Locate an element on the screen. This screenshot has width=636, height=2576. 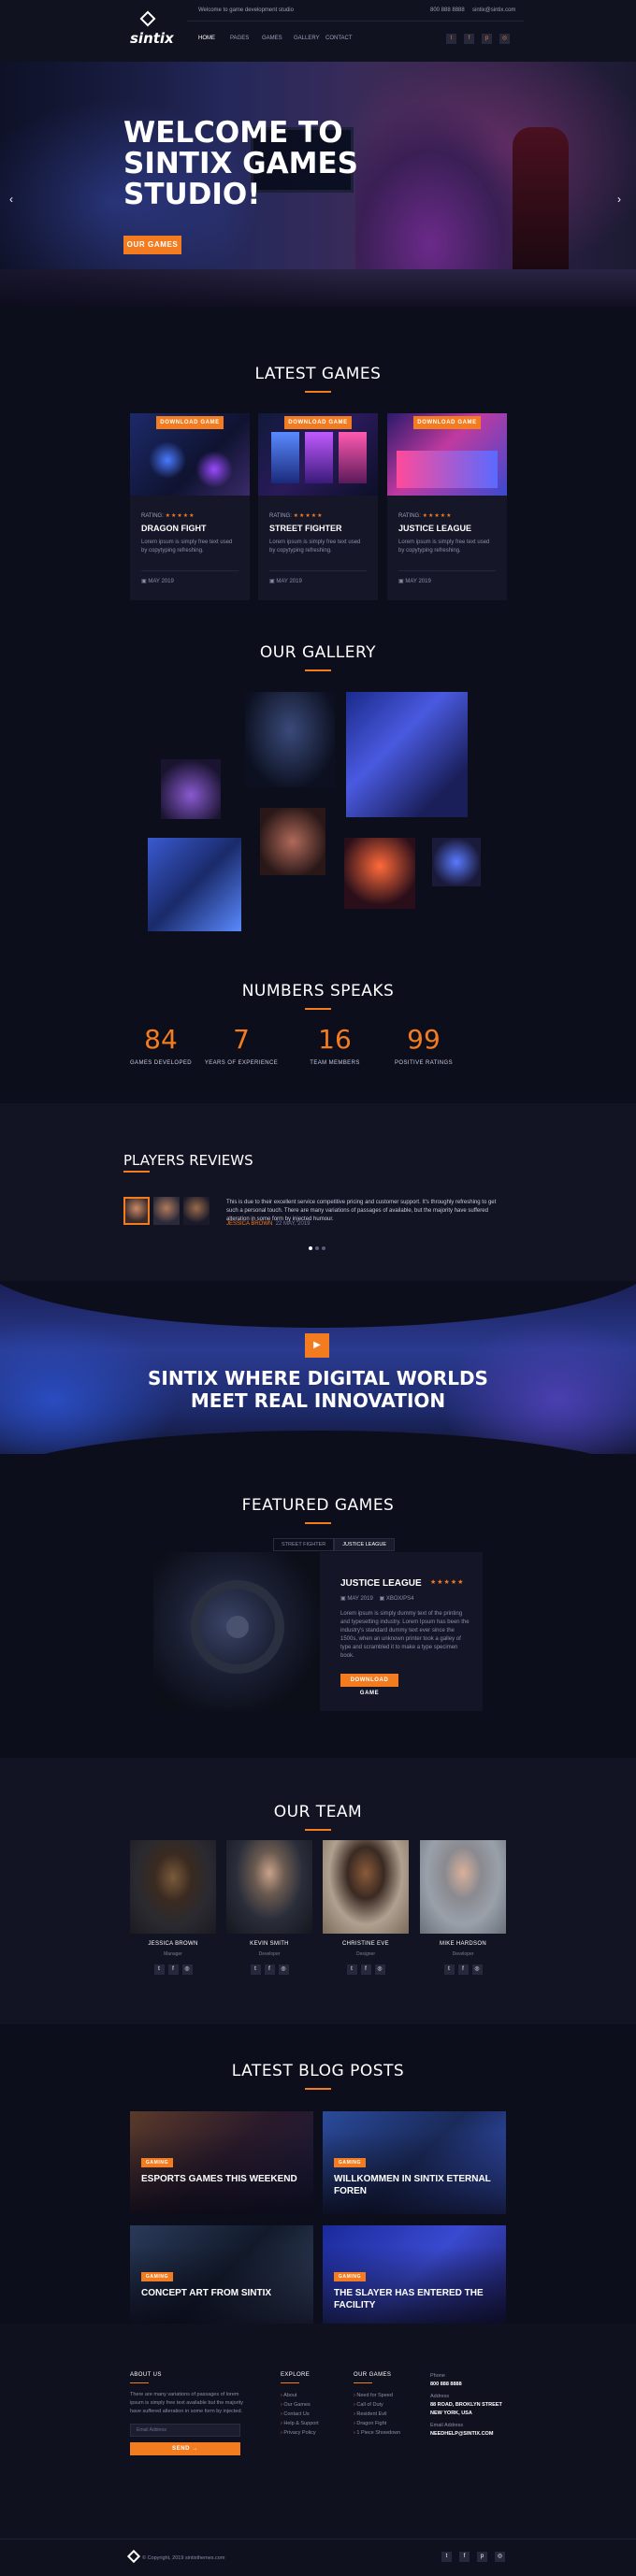
stat-label: GAMES DEVELOPED is located at coordinates (161, 1063).